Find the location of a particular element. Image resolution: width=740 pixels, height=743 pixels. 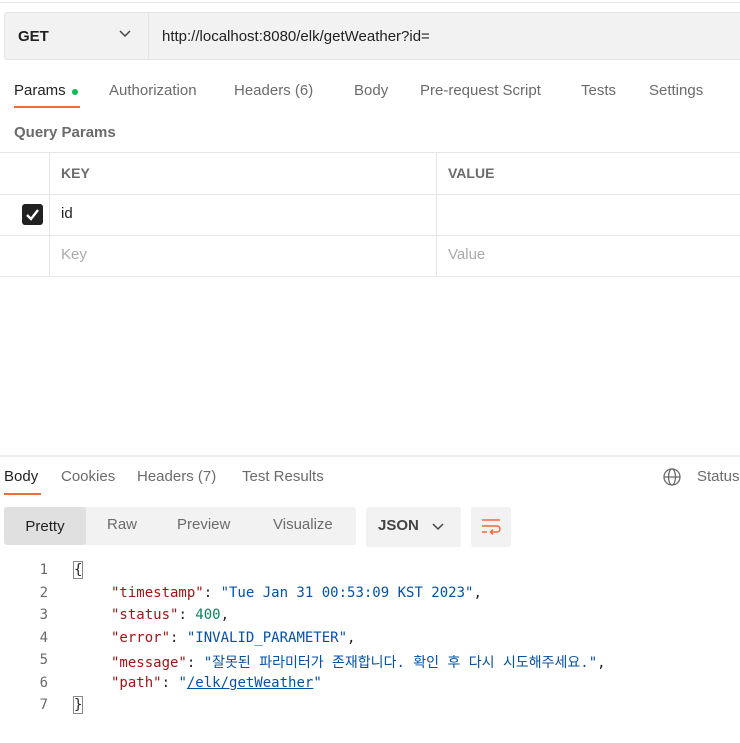

tab-pre-request-script: Pre-request Script is located at coordinates (480, 90).